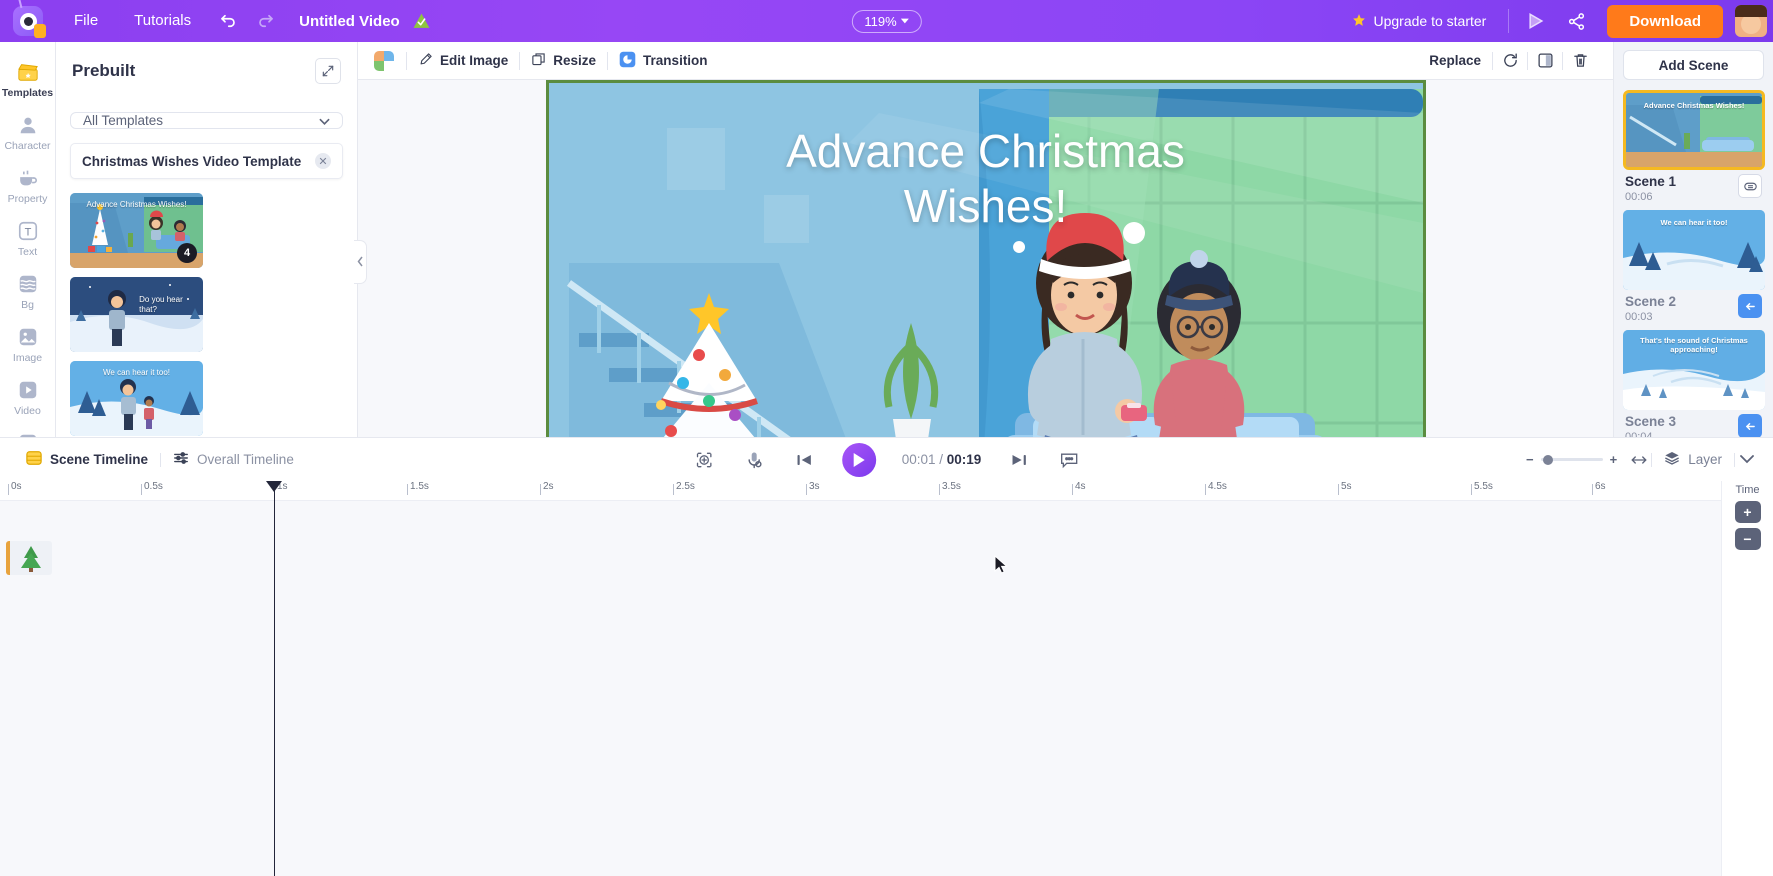  What do you see at coordinates (1693, 307) in the screenshot?
I see `scene-meta-2: Scene 2 00:03` at bounding box center [1693, 307].